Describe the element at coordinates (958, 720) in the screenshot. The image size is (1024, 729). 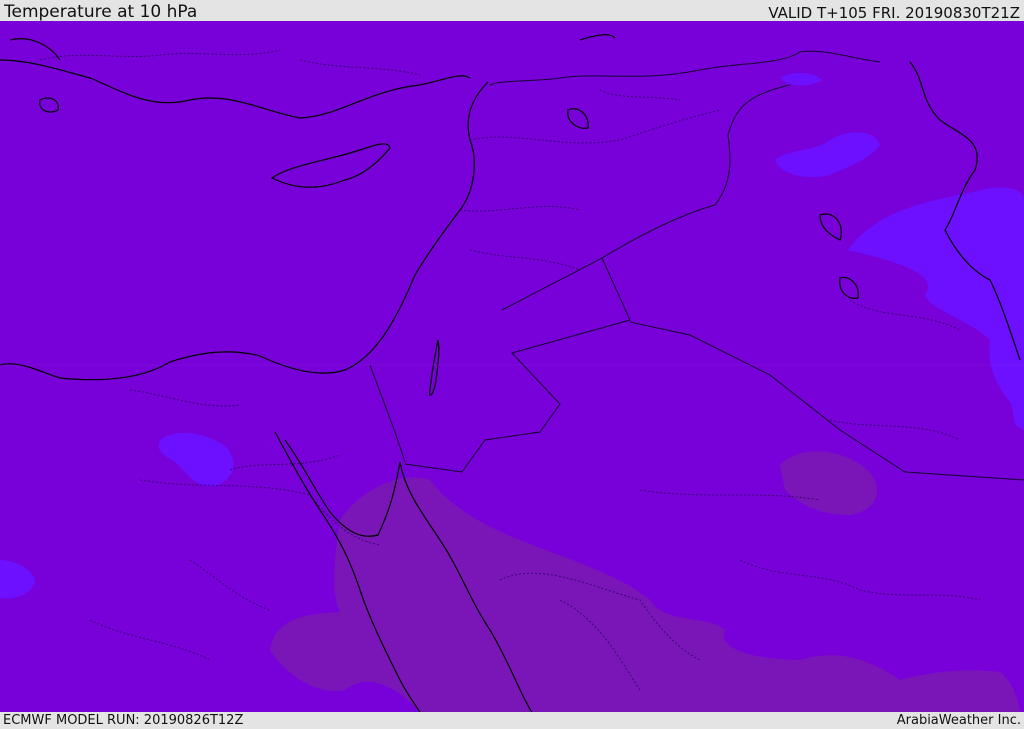
I see `credit-label: ArabiaWeather Inc.` at that location.